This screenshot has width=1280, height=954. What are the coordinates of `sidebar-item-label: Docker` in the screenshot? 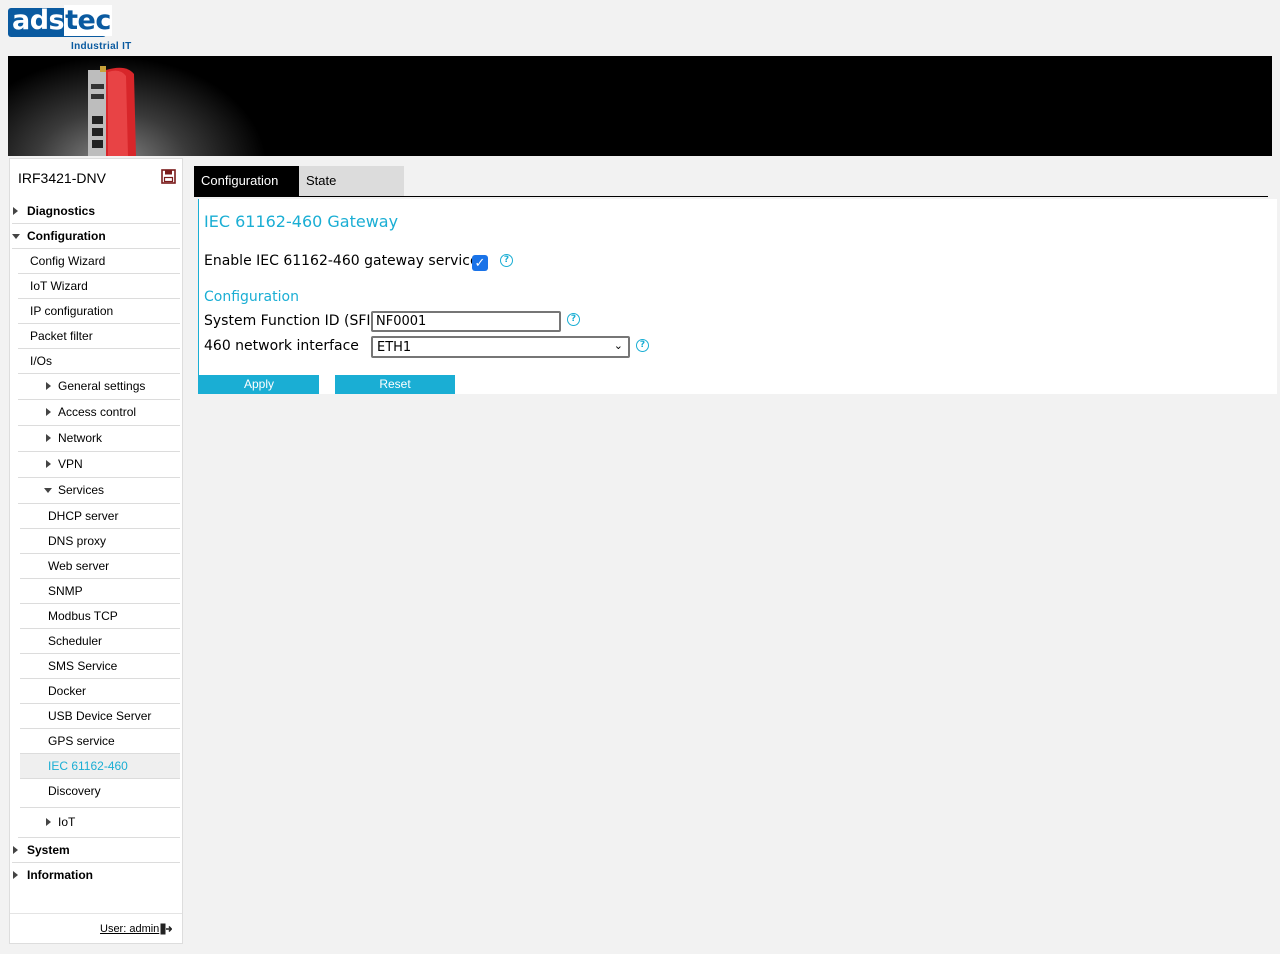 It's located at (67, 691).